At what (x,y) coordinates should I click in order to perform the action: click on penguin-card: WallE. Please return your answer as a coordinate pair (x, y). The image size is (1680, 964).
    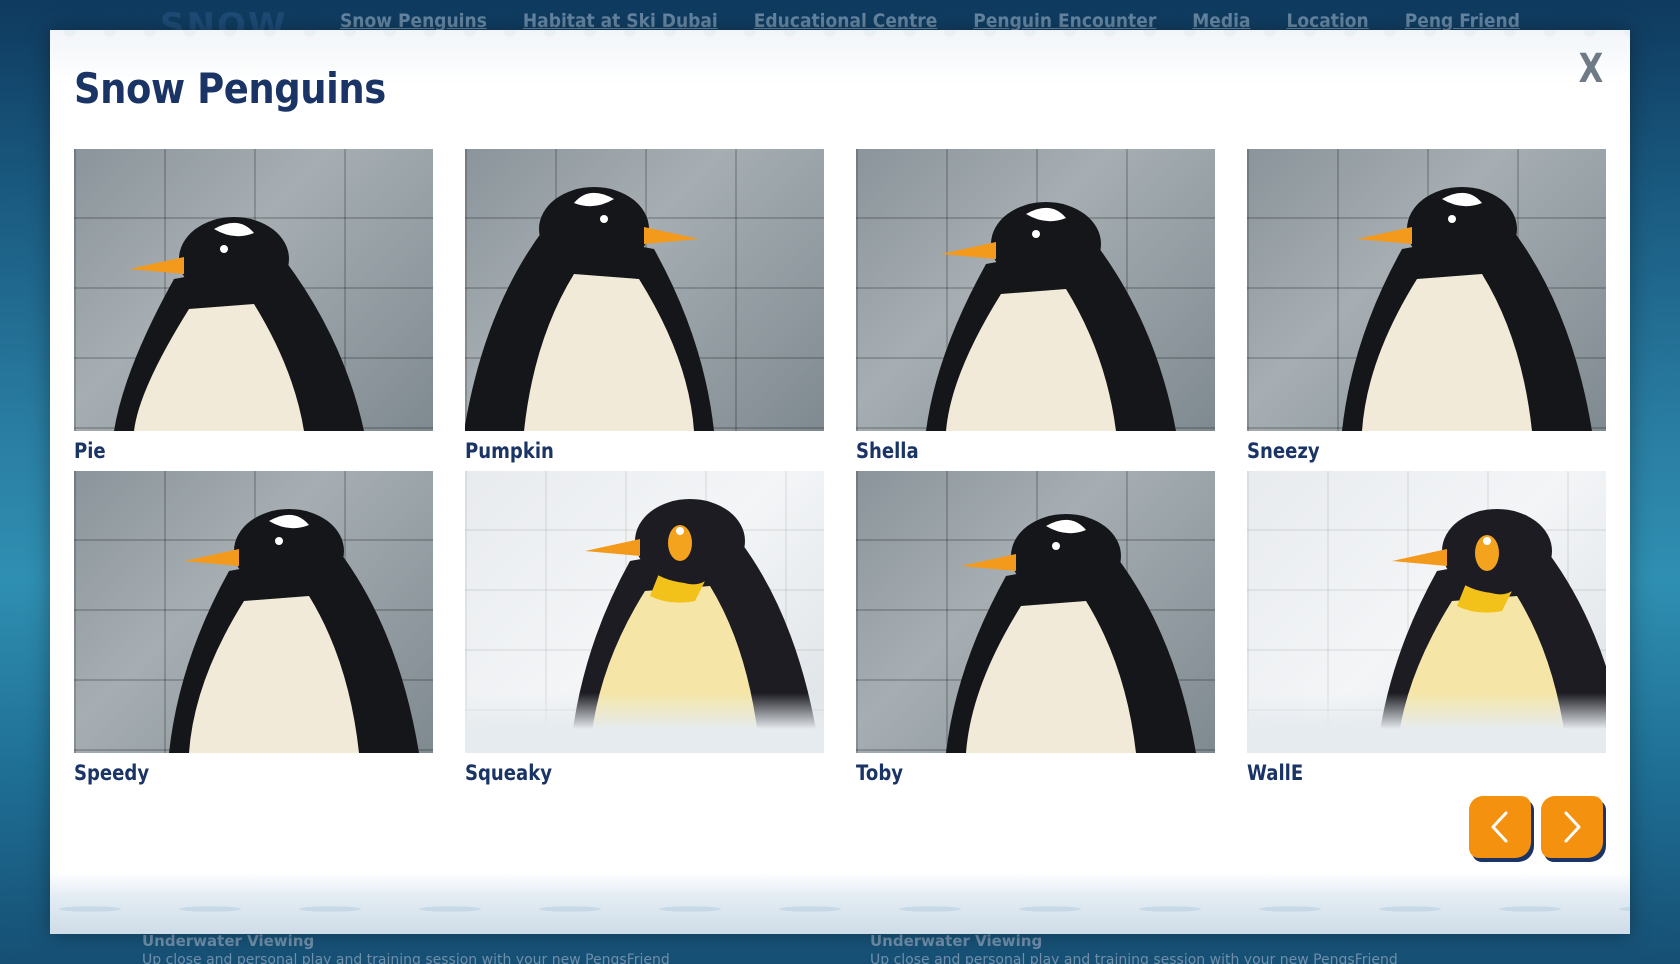
    Looking at the image, I should click on (1426, 632).